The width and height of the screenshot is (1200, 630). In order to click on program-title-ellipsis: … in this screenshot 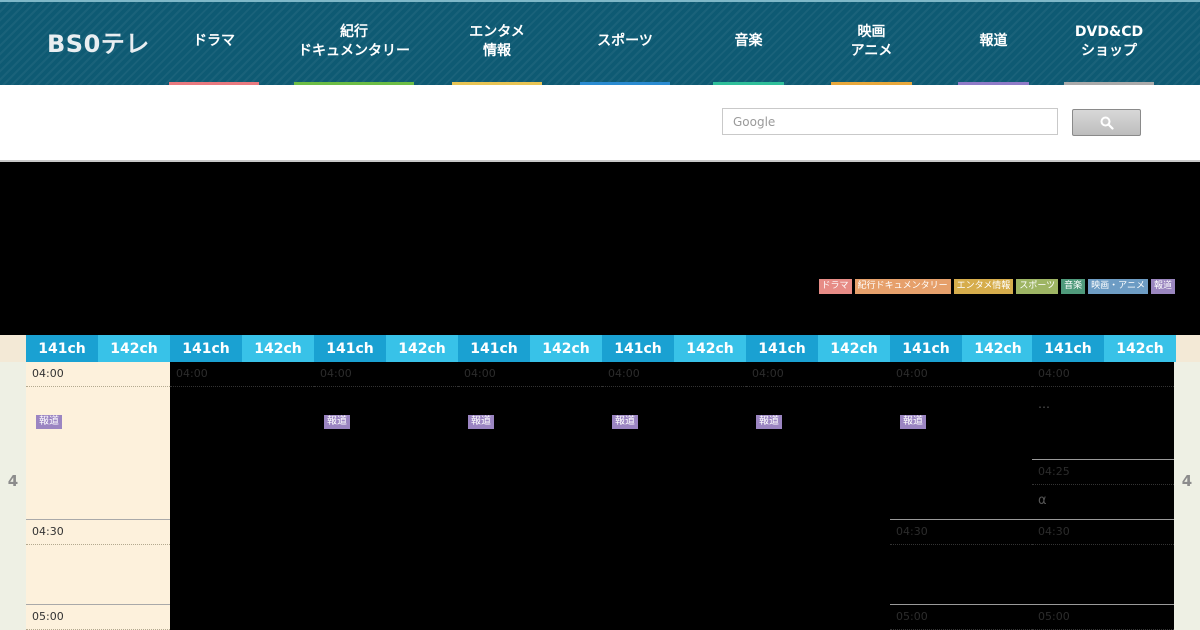, I will do `click(1044, 404)`.